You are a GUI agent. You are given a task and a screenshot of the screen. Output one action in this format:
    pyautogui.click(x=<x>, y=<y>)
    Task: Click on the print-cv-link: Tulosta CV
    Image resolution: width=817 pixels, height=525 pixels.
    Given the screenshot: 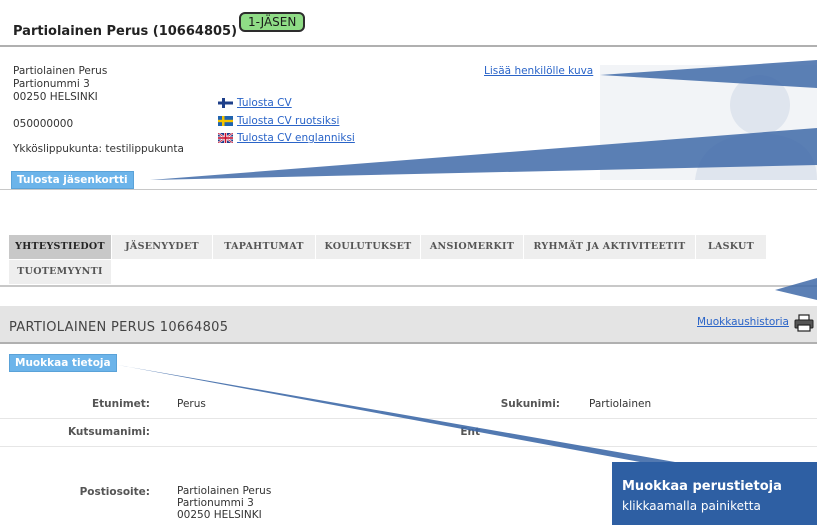 What is the action you would take?
    pyautogui.click(x=255, y=103)
    